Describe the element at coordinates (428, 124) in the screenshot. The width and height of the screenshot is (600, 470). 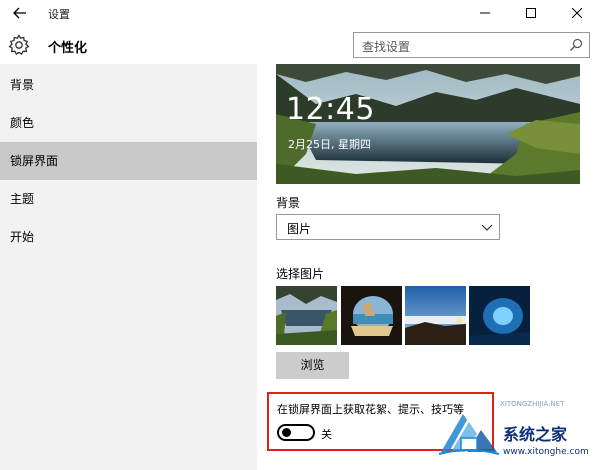
I see `lockscreen-preview: 12:45 2月25日, 星期四` at that location.